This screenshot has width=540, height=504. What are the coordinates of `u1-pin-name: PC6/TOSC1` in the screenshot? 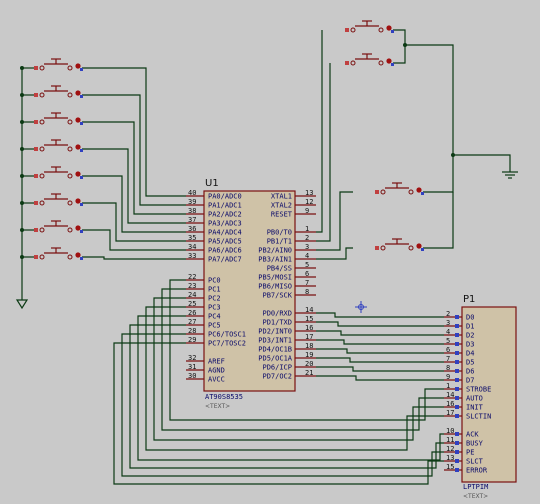 It's located at (227, 335).